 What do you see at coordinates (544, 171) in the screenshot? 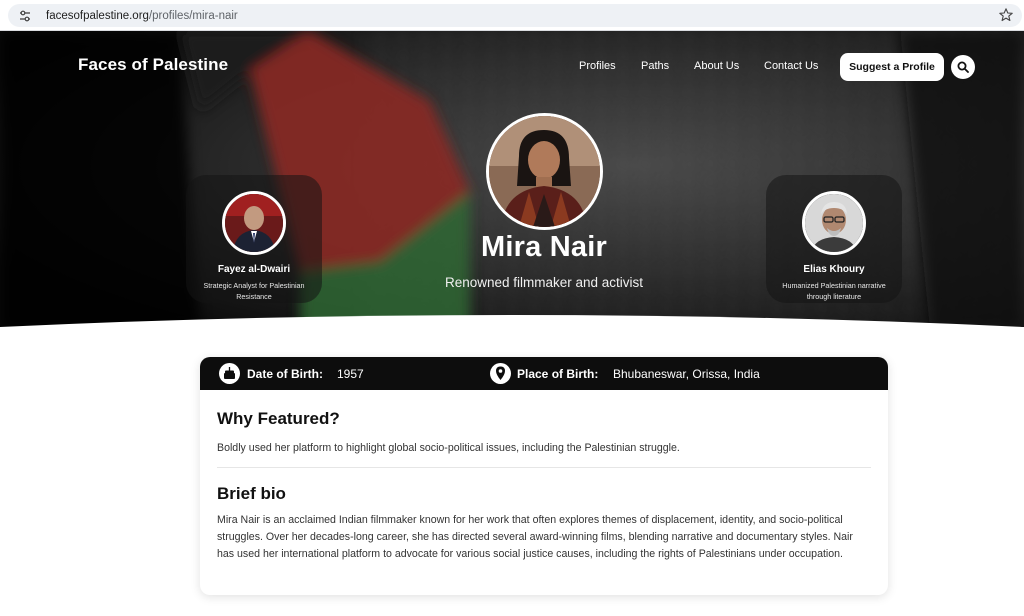
I see `profile-avatar` at bounding box center [544, 171].